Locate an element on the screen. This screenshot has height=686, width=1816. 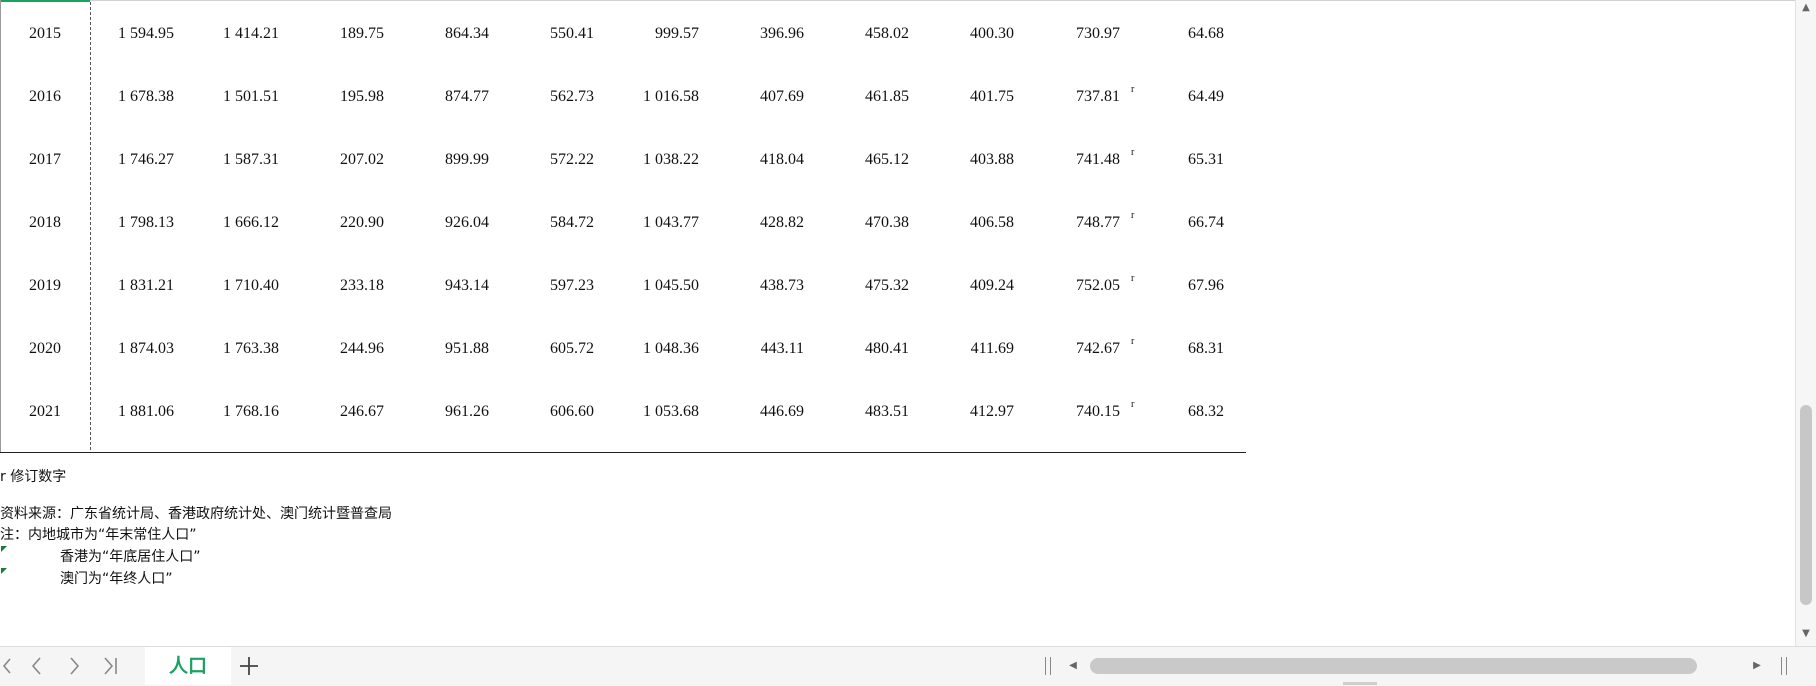
value-cell: 67.96 is located at coordinates (1174, 285).